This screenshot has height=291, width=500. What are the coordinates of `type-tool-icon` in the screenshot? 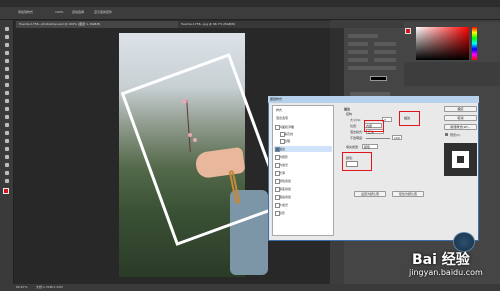 It's located at (7, 149).